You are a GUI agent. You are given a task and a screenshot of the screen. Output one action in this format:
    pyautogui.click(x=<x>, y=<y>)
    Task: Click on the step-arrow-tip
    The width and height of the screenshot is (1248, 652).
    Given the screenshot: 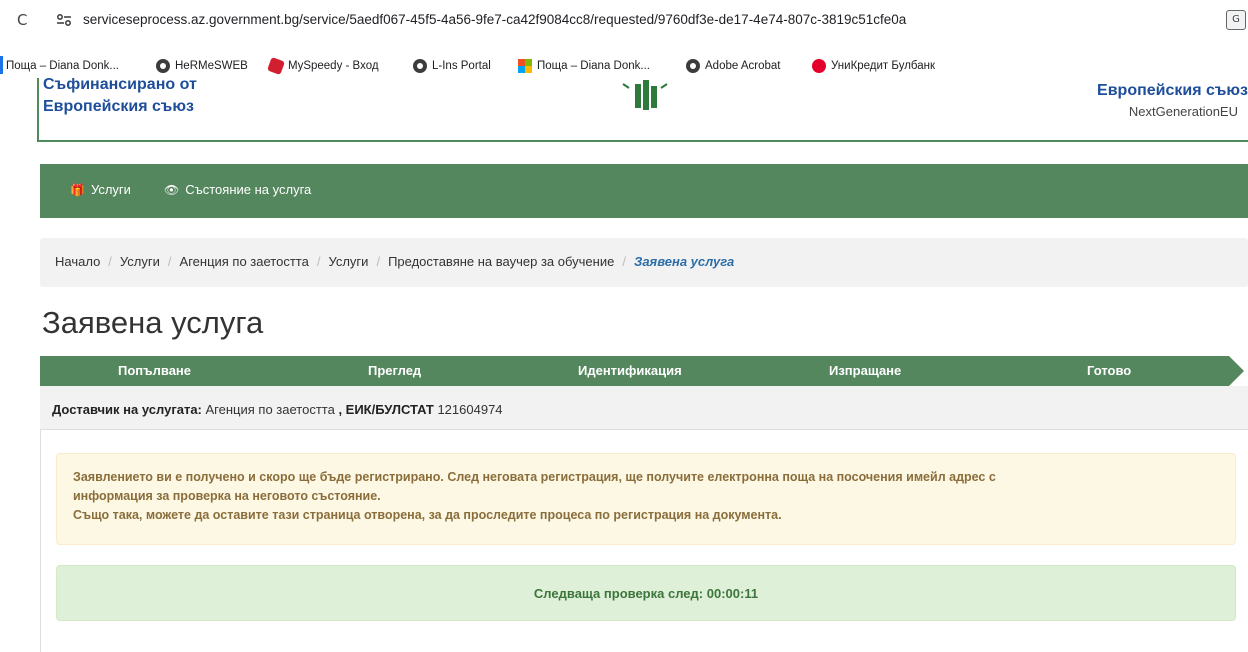 What is the action you would take?
    pyautogui.click(x=1236, y=371)
    